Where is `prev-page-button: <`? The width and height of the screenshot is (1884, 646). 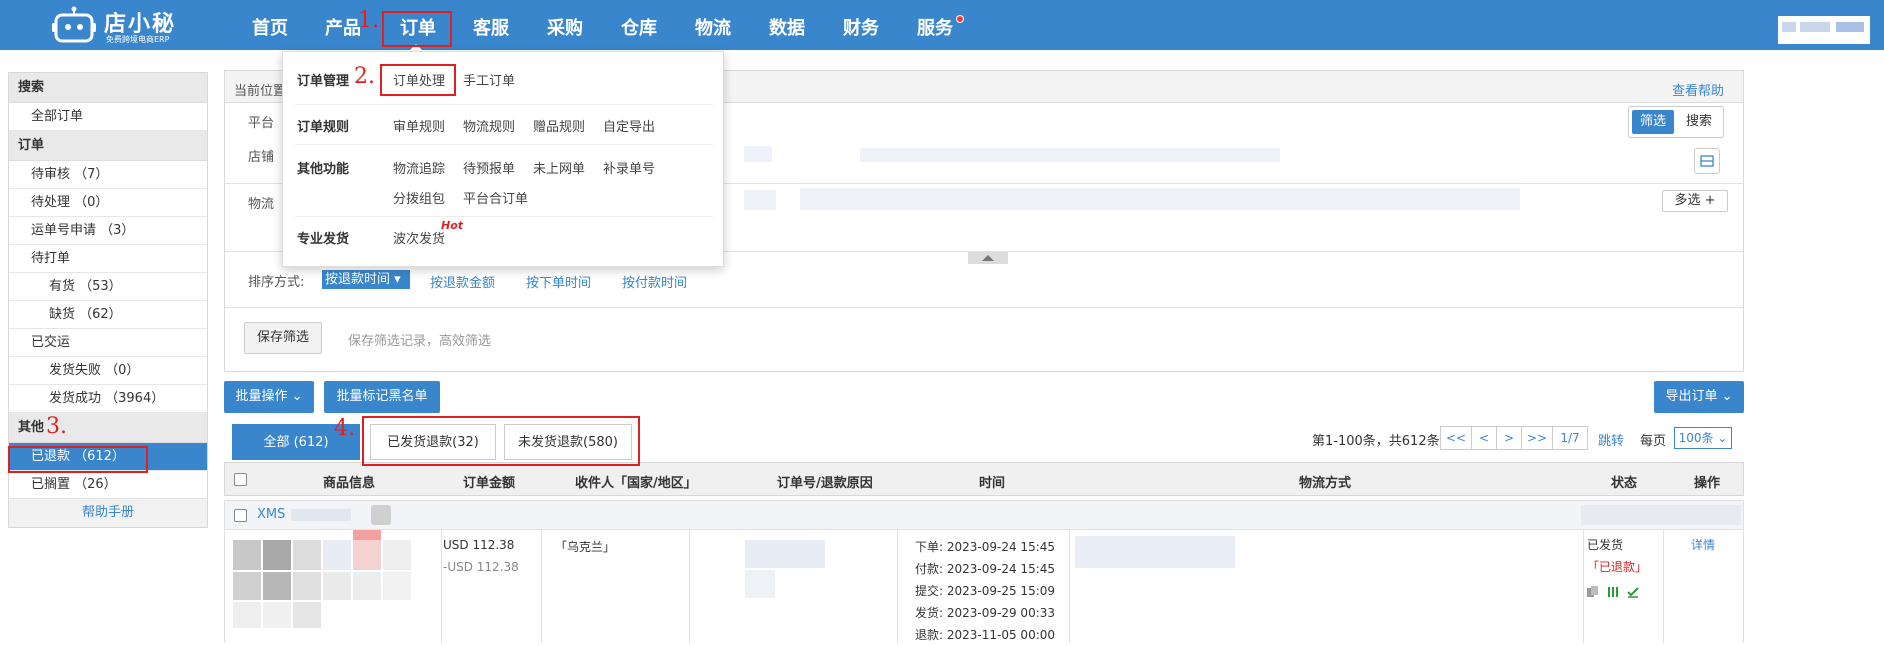
prev-page-button: < is located at coordinates (1484, 438).